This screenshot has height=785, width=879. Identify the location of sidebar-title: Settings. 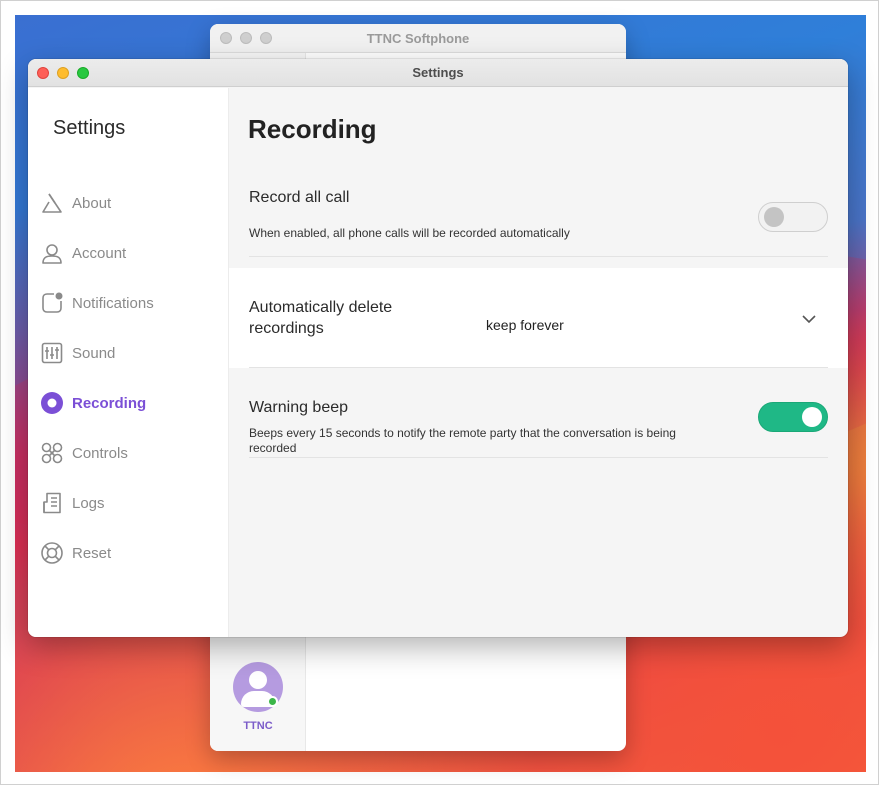
(89, 128).